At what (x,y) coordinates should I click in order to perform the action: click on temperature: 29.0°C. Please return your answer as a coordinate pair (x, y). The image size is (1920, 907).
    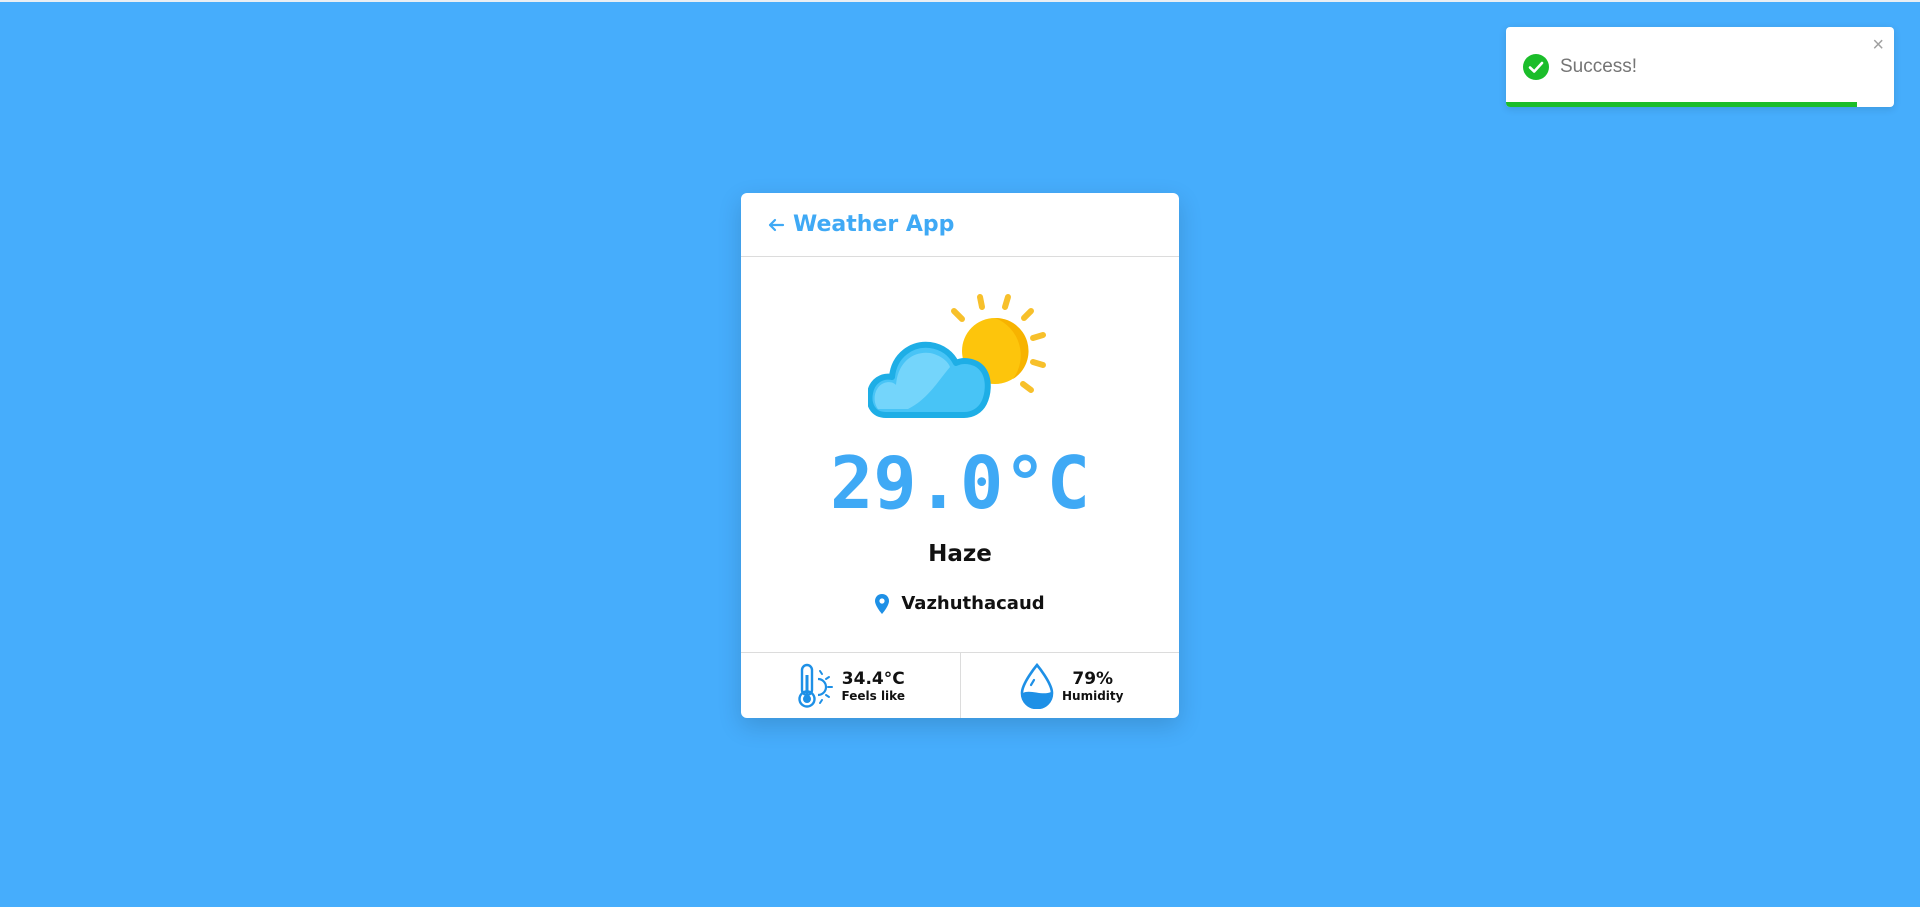
    Looking at the image, I should click on (960, 483).